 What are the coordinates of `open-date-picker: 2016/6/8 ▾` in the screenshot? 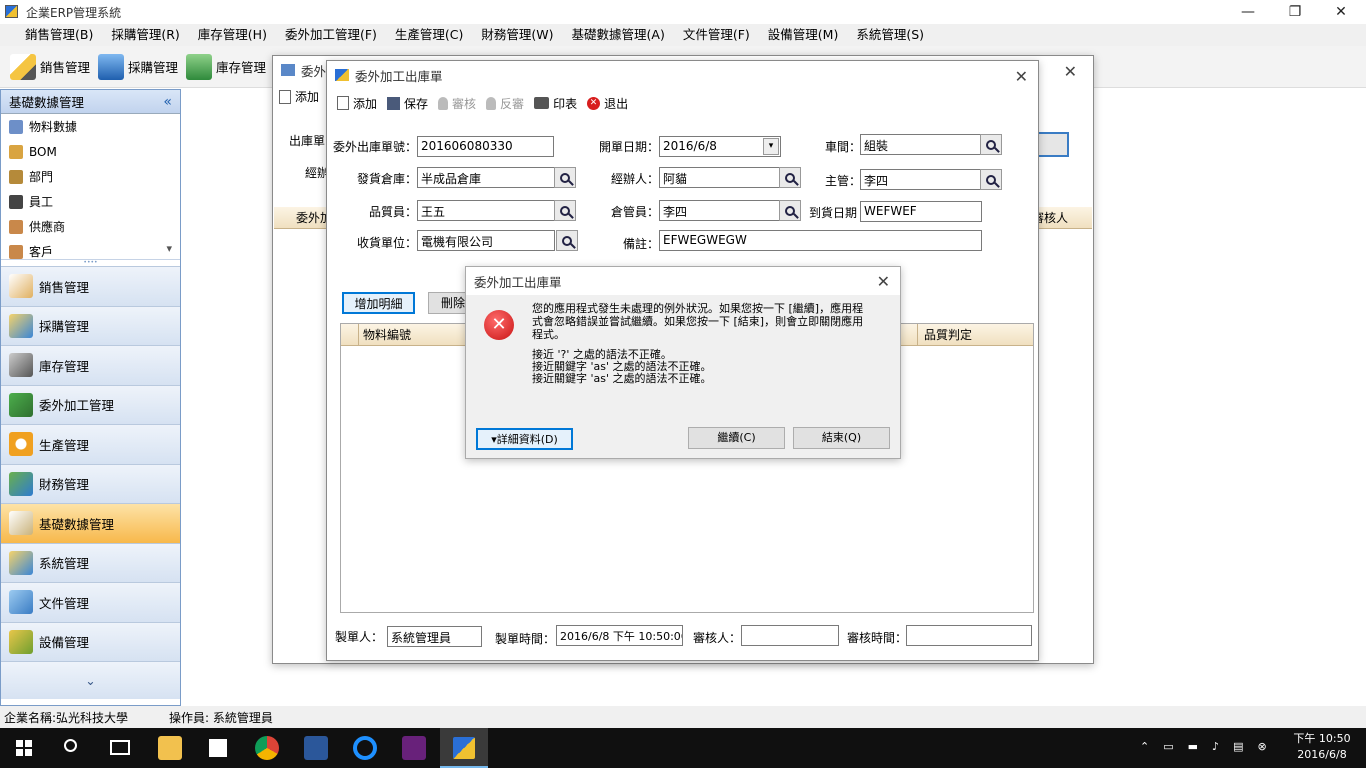 It's located at (720, 146).